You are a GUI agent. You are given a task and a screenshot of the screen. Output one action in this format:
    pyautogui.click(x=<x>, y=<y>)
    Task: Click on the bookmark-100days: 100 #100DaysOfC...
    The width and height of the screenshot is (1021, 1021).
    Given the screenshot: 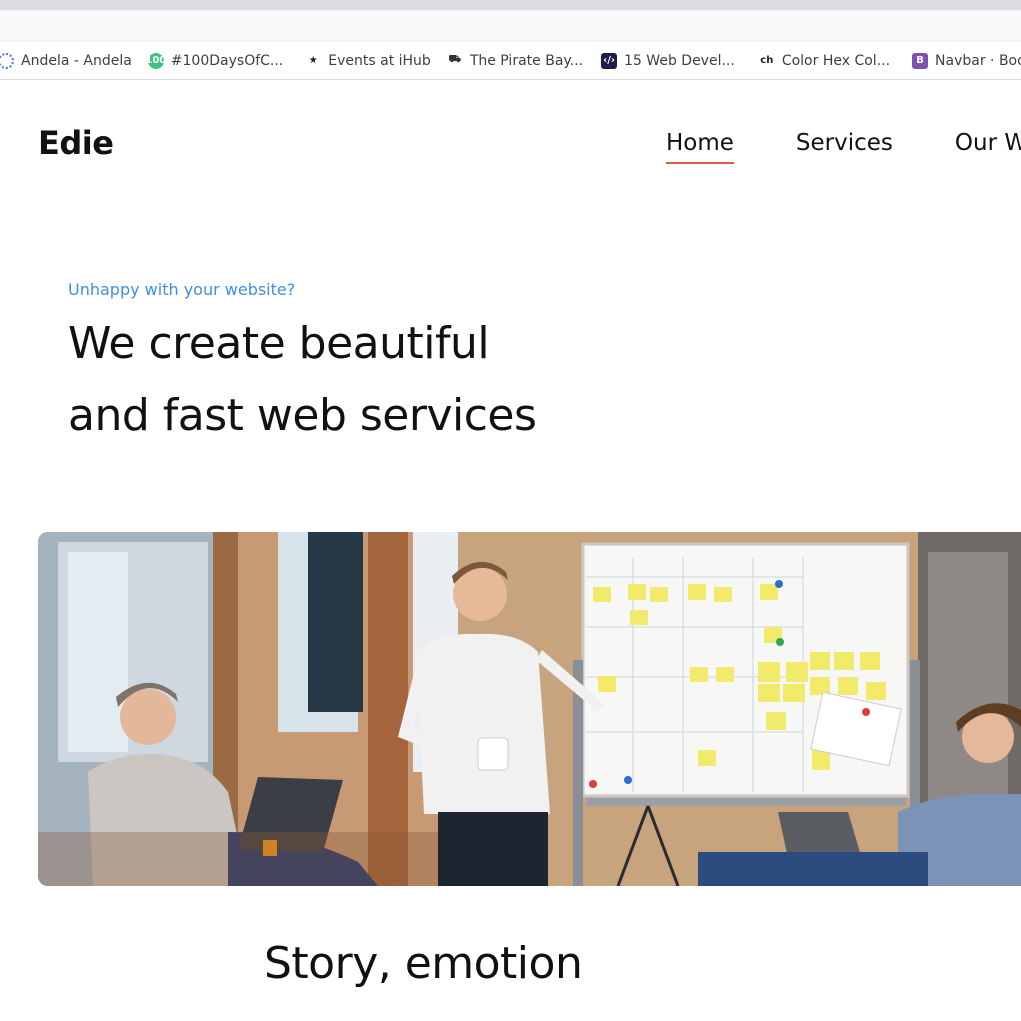 What is the action you would take?
    pyautogui.click(x=214, y=60)
    